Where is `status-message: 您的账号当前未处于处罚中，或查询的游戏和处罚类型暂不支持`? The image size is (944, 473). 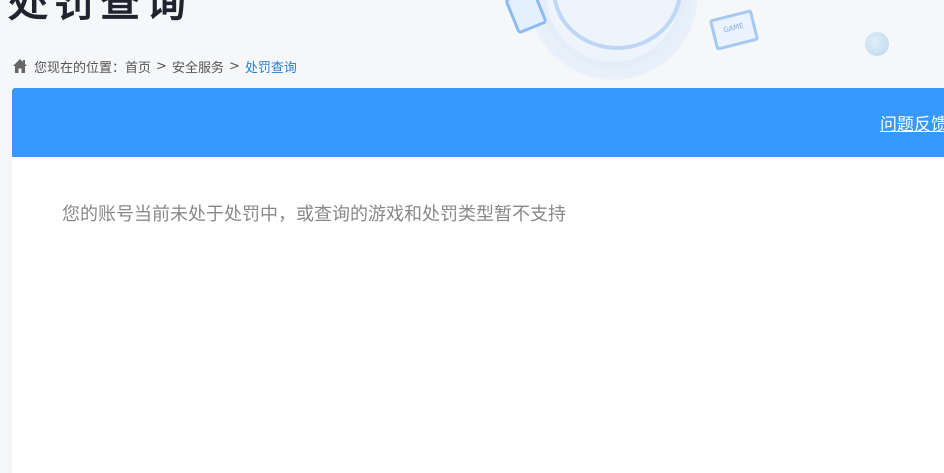 status-message: 您的账号当前未处于处罚中，或查询的游戏和处罚类型暂不支持 is located at coordinates (314, 214).